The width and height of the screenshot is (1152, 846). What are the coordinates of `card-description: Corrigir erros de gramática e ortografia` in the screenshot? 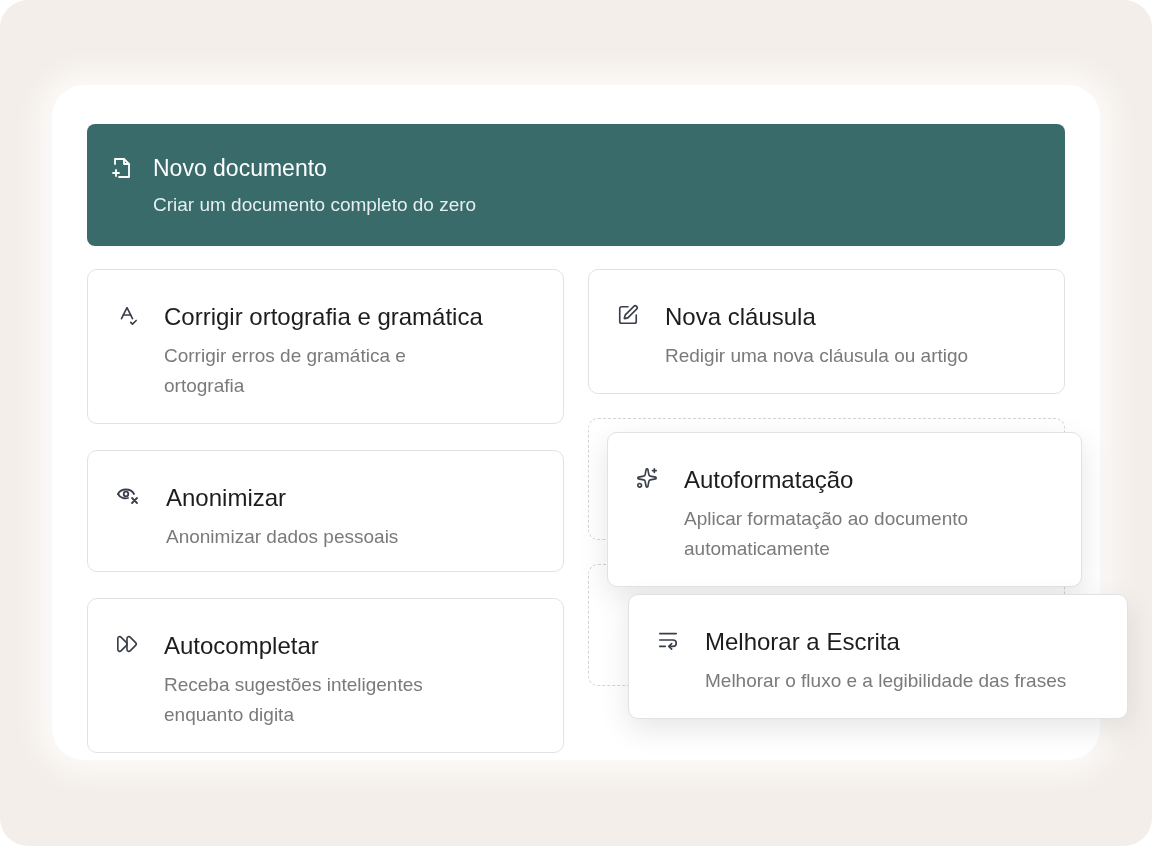 It's located at (285, 371).